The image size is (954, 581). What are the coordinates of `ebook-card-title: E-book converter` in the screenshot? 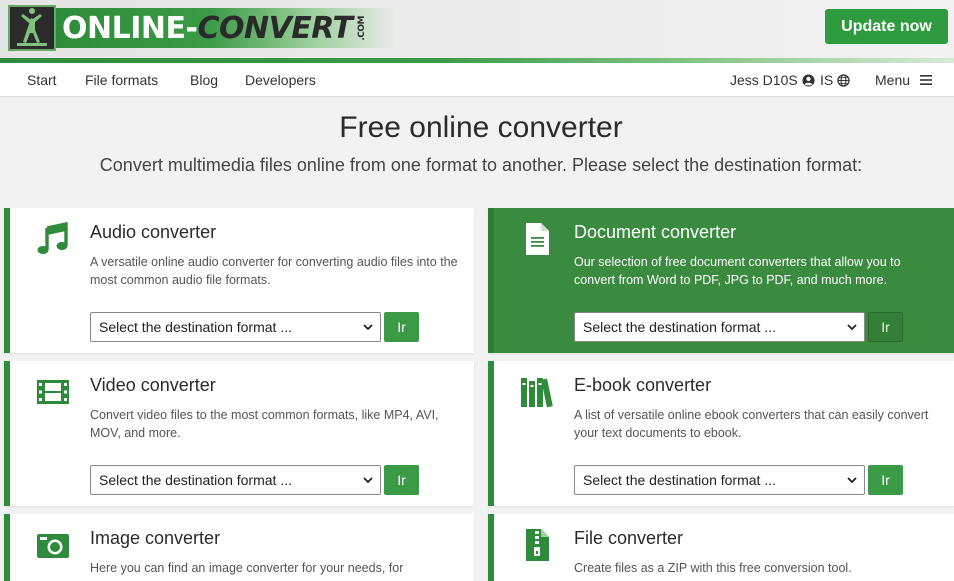 It's located at (643, 385).